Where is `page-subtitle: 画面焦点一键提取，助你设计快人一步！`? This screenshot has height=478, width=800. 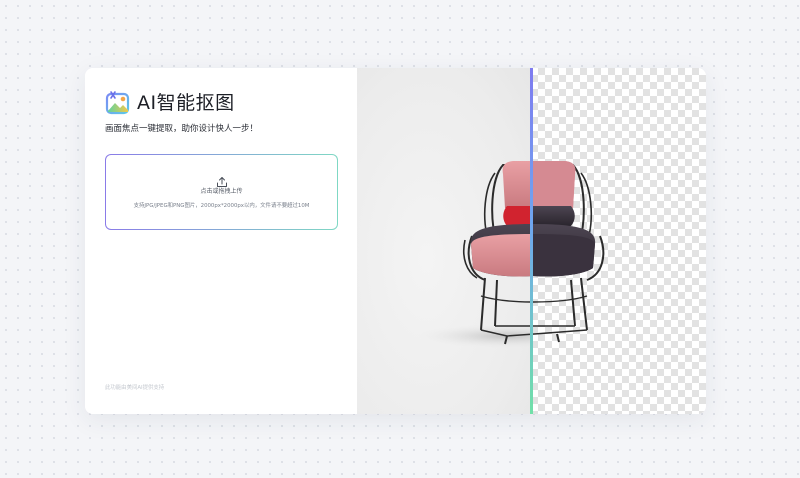 page-subtitle: 画面焦点一键提取，助你设计快人一步！ is located at coordinates (182, 129).